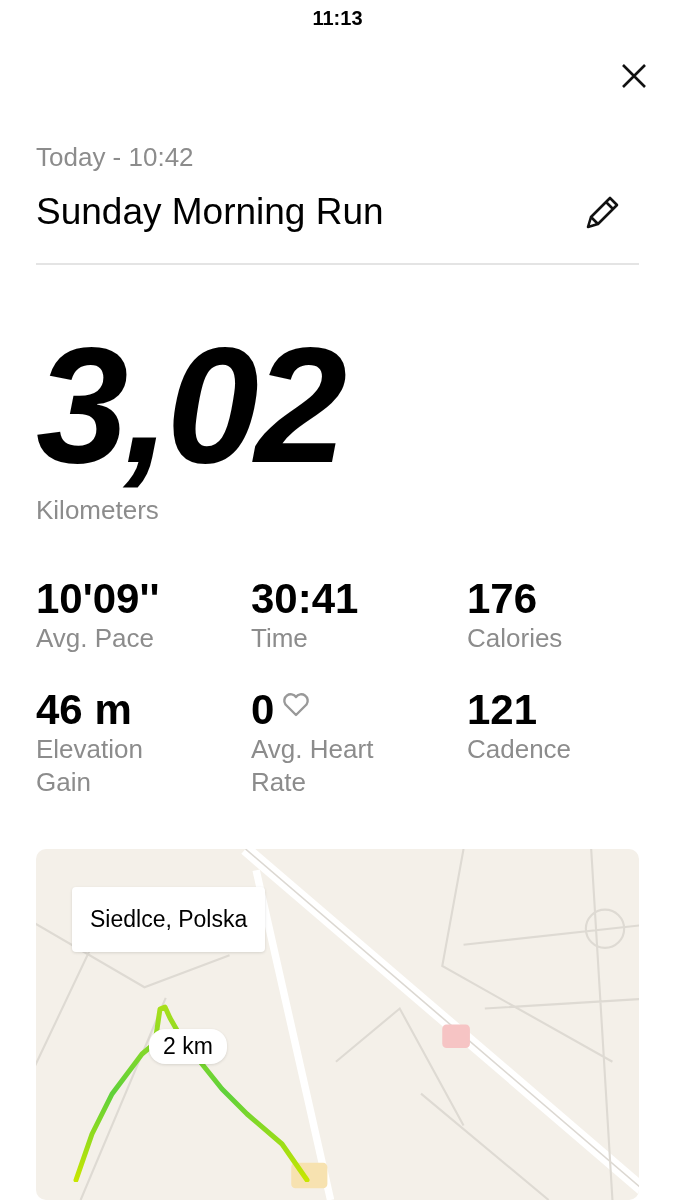 The image size is (675, 1200). I want to click on stat-label: Avg. Heart Rate, so click(313, 766).